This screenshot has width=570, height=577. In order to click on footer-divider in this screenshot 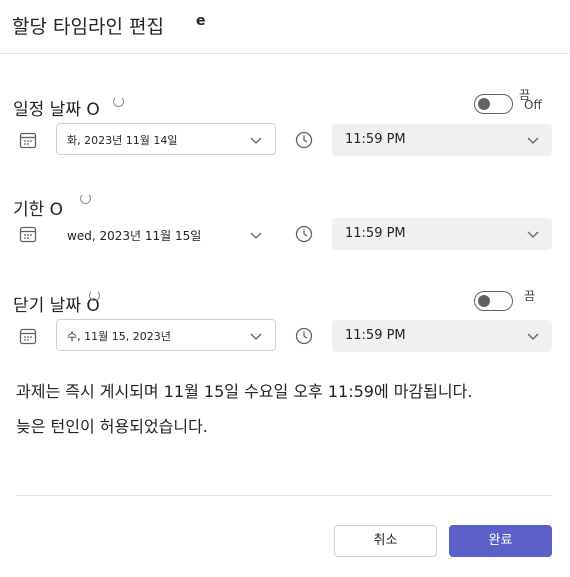, I will do `click(284, 495)`.